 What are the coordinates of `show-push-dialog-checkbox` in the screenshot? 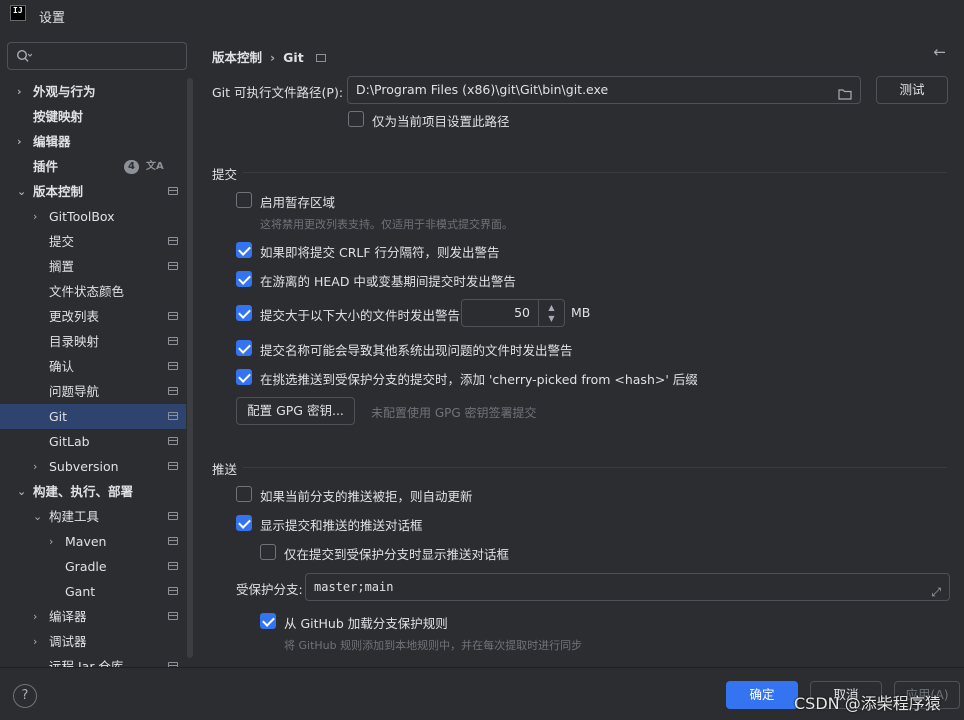 It's located at (244, 523).